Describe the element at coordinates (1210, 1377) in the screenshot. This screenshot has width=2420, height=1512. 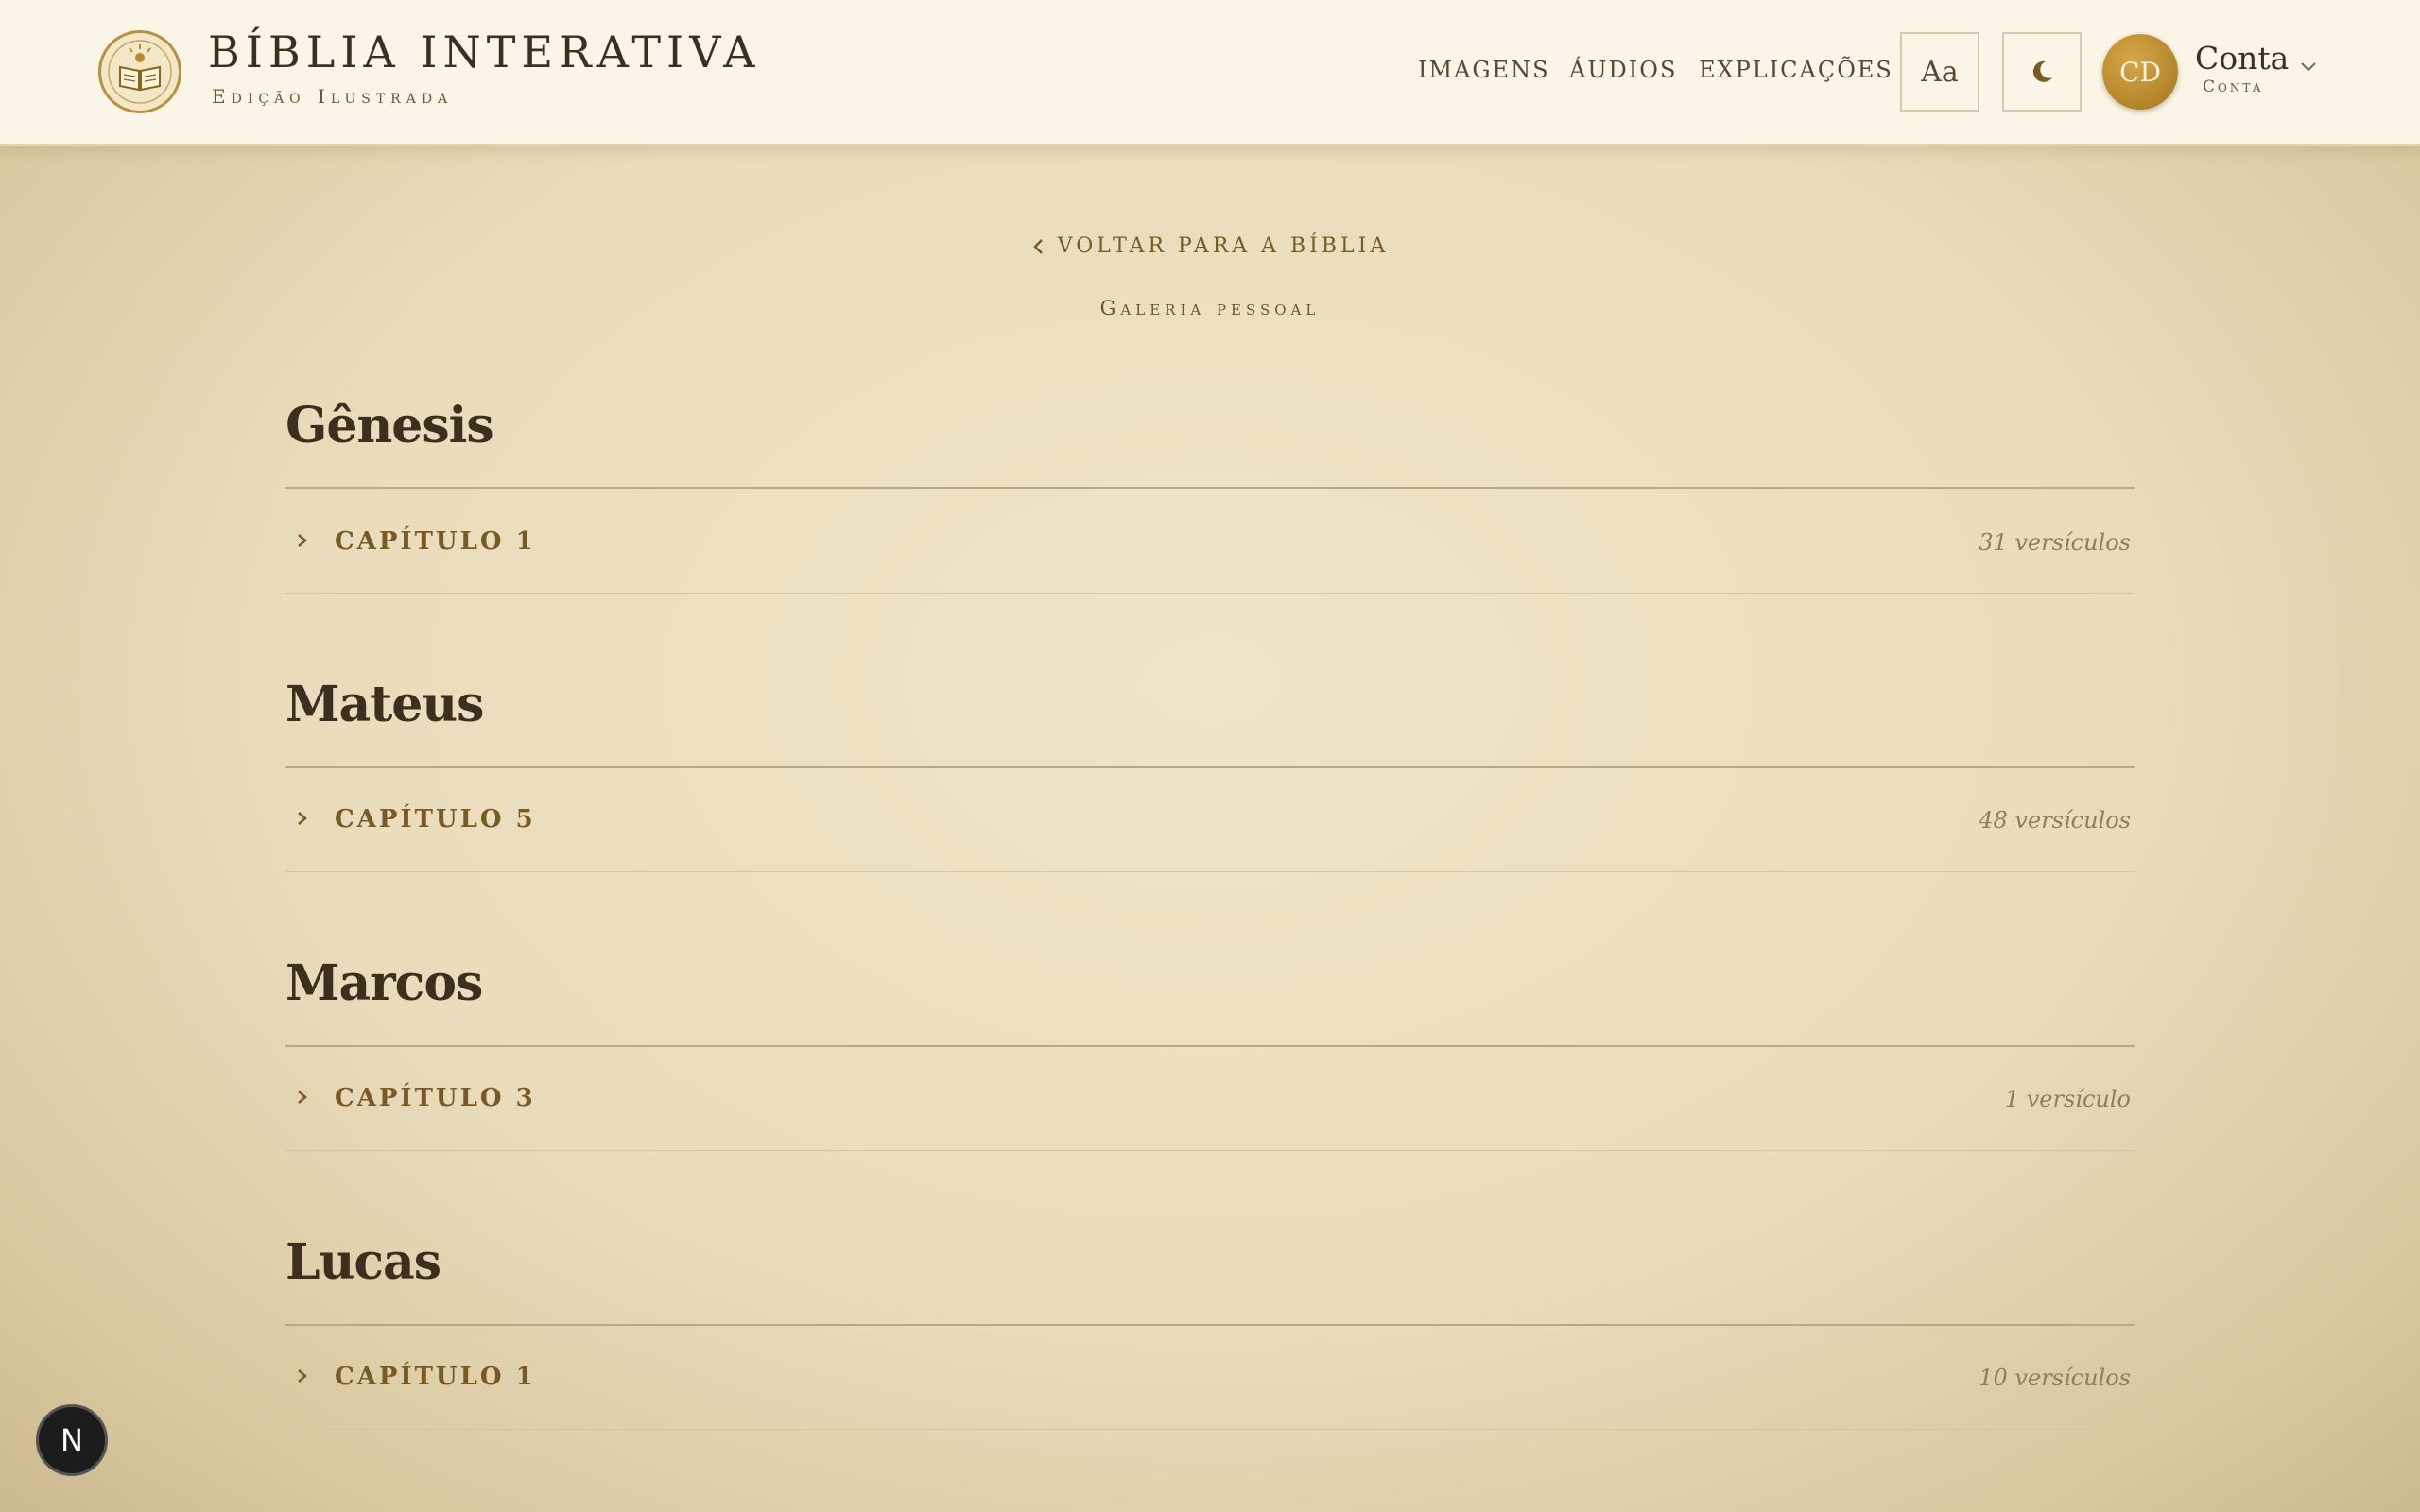
I see `chapter-row-lucas-1: CAPÍTULO 1 10 versículos` at that location.